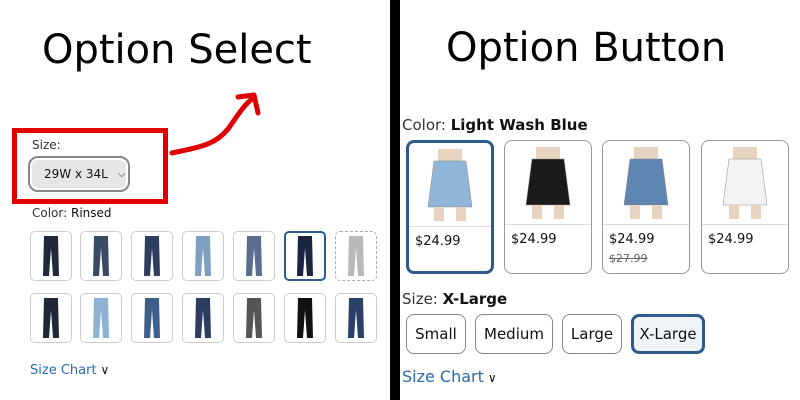  Describe the element at coordinates (514, 334) in the screenshot. I see `size-option-button: Medium` at that location.